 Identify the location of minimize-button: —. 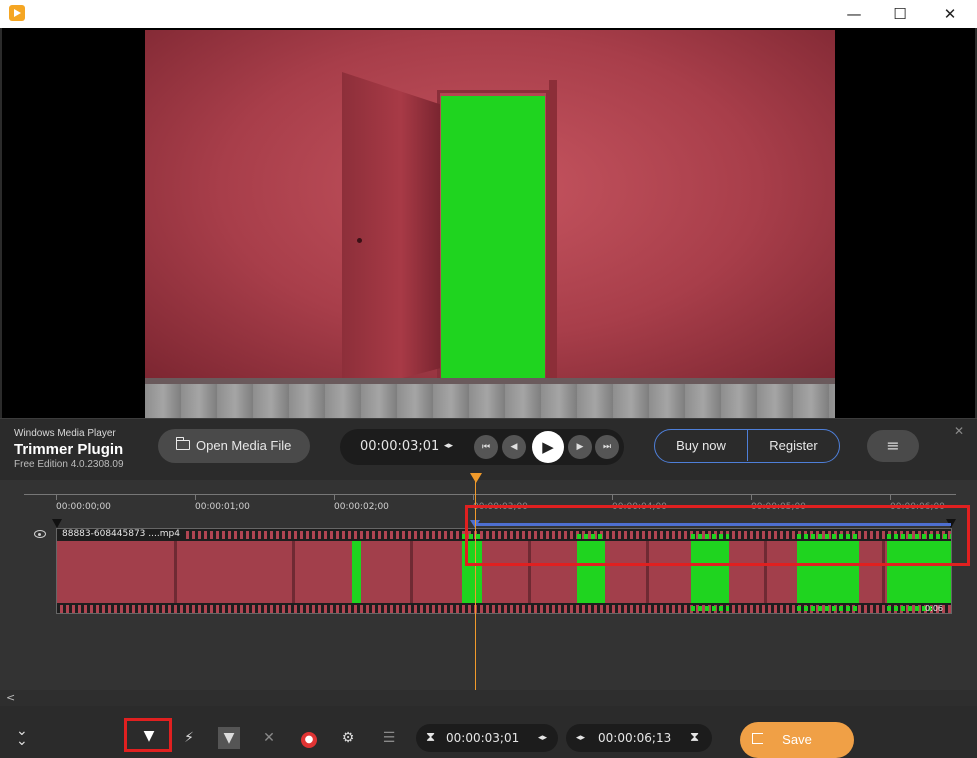
(854, 14).